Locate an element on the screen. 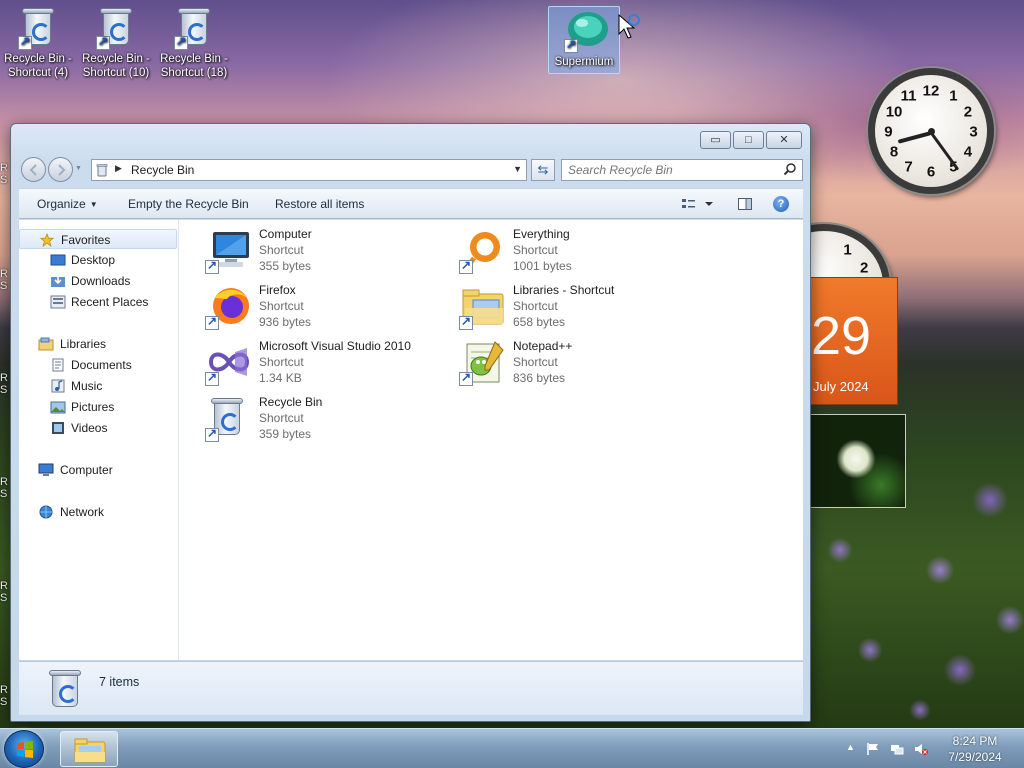 This screenshot has height=768, width=1024. documents-icon is located at coordinates (58, 365).